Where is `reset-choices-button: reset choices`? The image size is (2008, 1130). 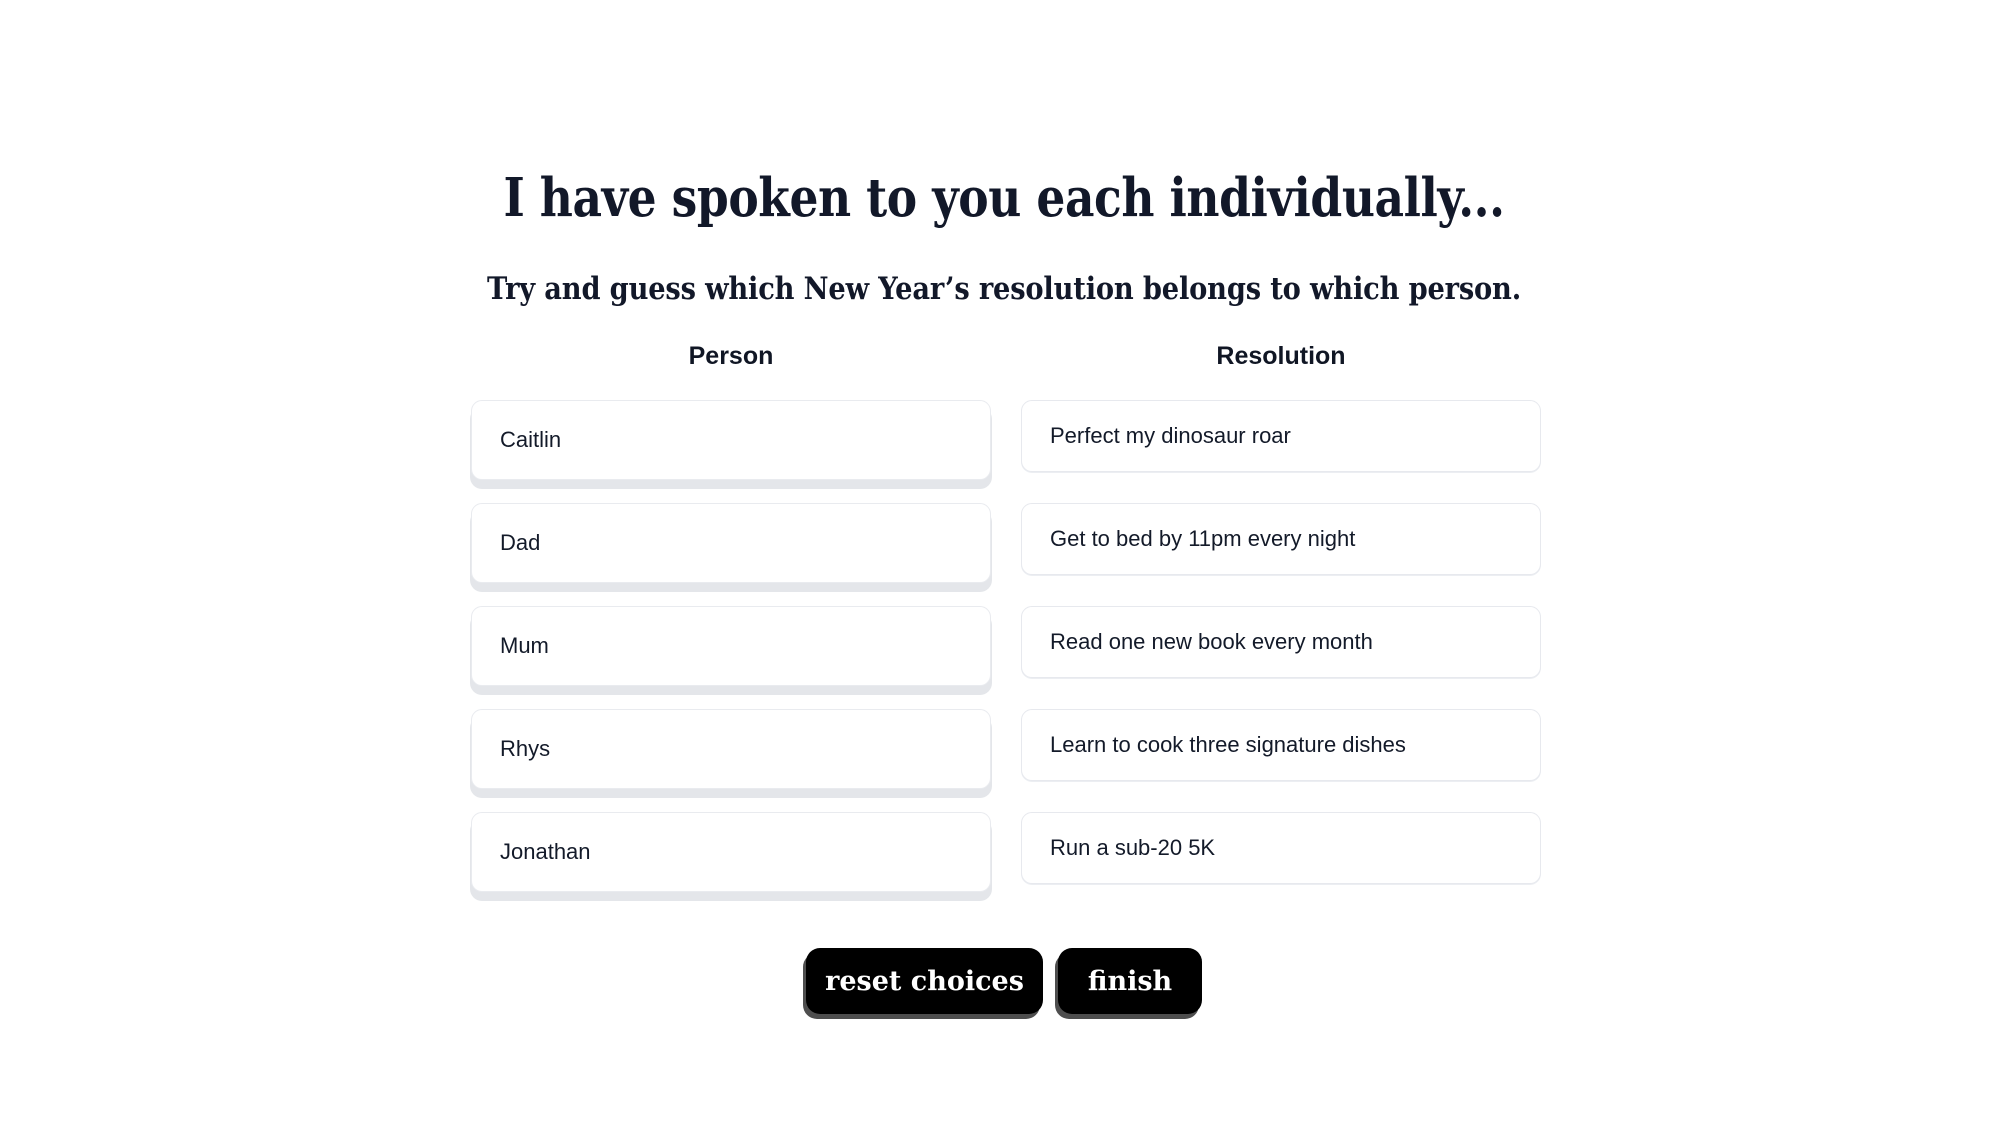 reset-choices-button: reset choices is located at coordinates (924, 981).